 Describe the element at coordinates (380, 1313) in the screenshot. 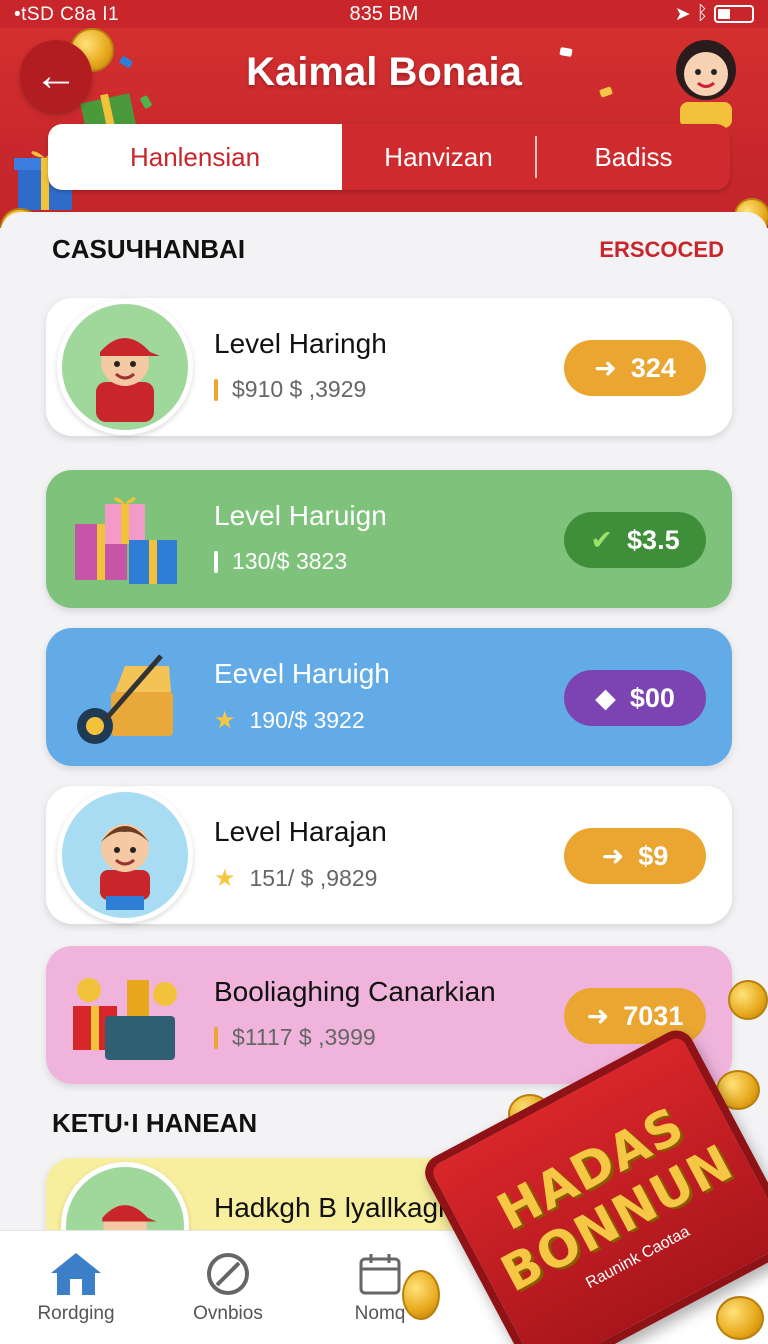

I see `nav-label: Nomq` at that location.